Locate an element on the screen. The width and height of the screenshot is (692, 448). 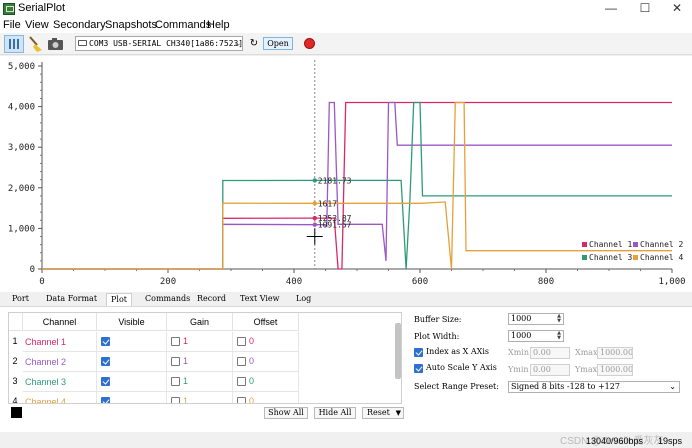
header-gain: Gain is located at coordinates (200, 322).